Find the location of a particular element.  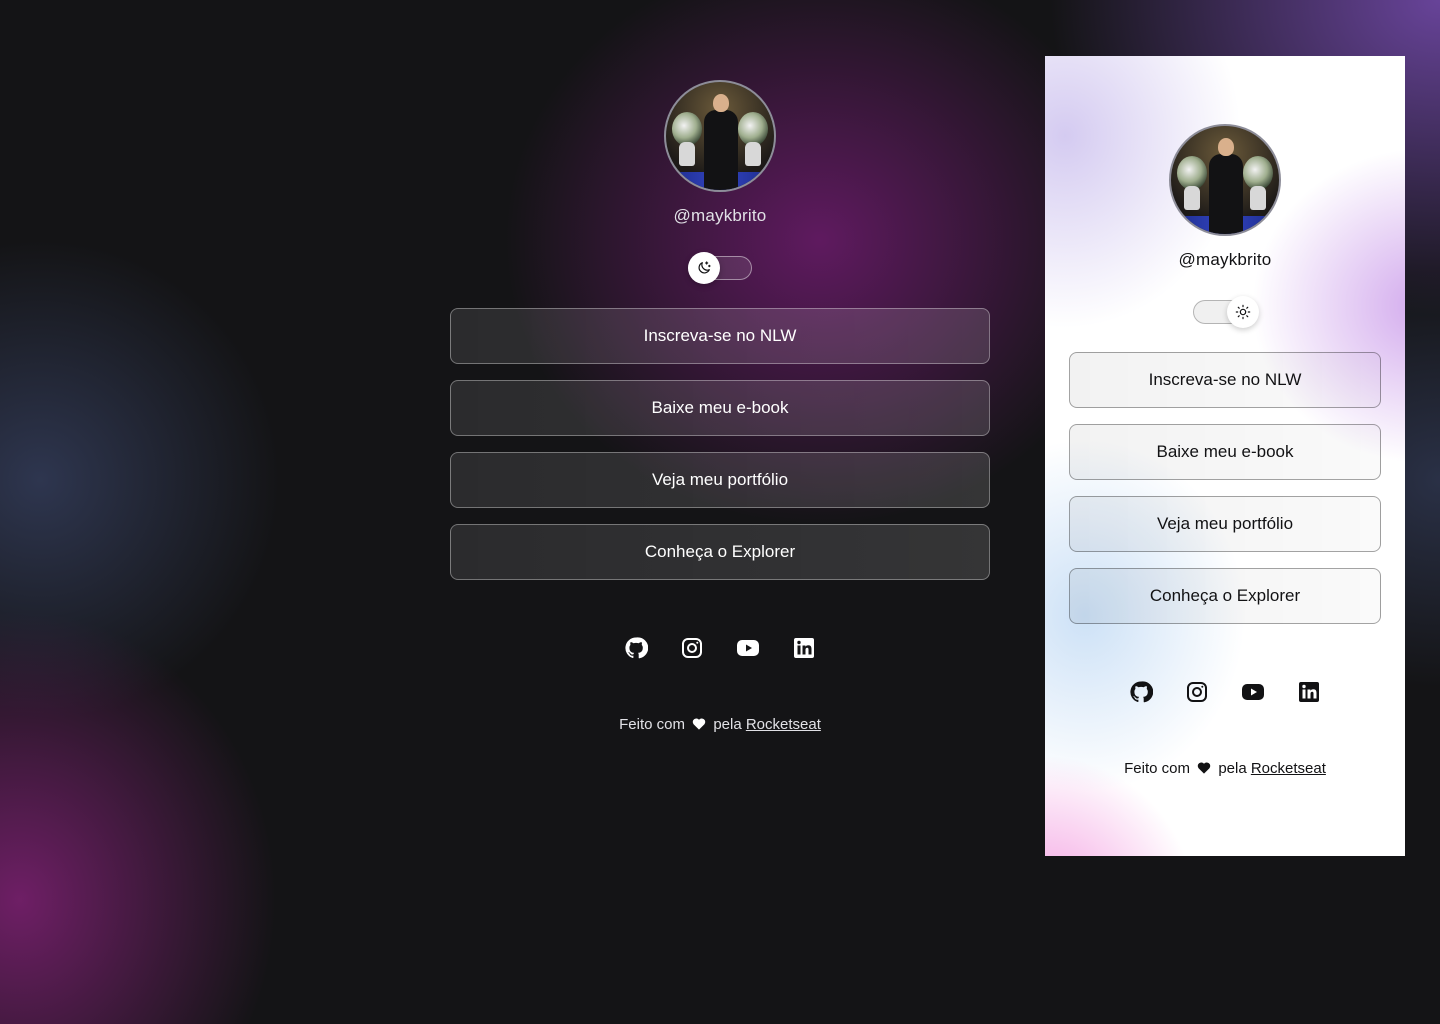

sun-icon is located at coordinates (1243, 312).